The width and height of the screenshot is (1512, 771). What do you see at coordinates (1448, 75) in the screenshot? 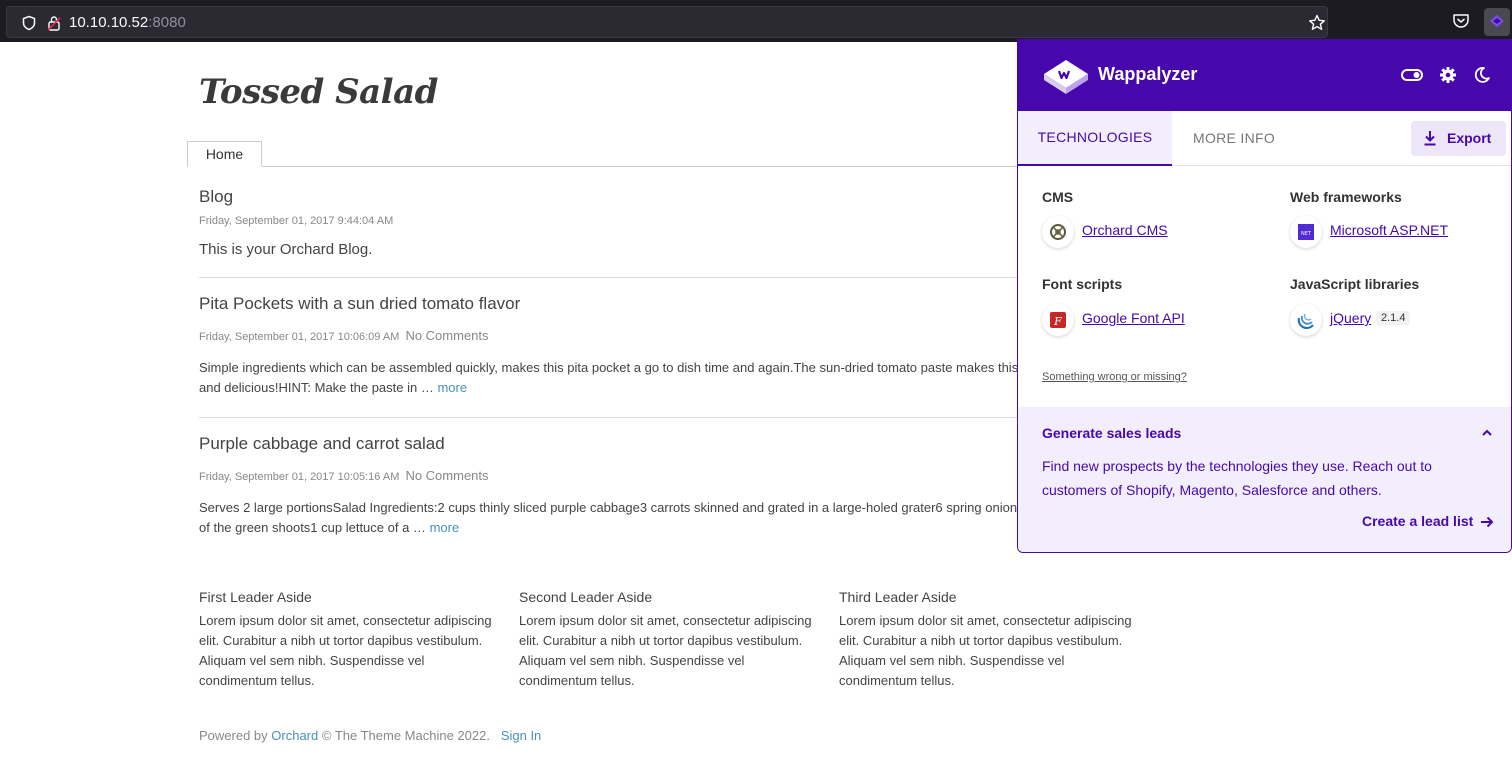
I see `gear-icon` at bounding box center [1448, 75].